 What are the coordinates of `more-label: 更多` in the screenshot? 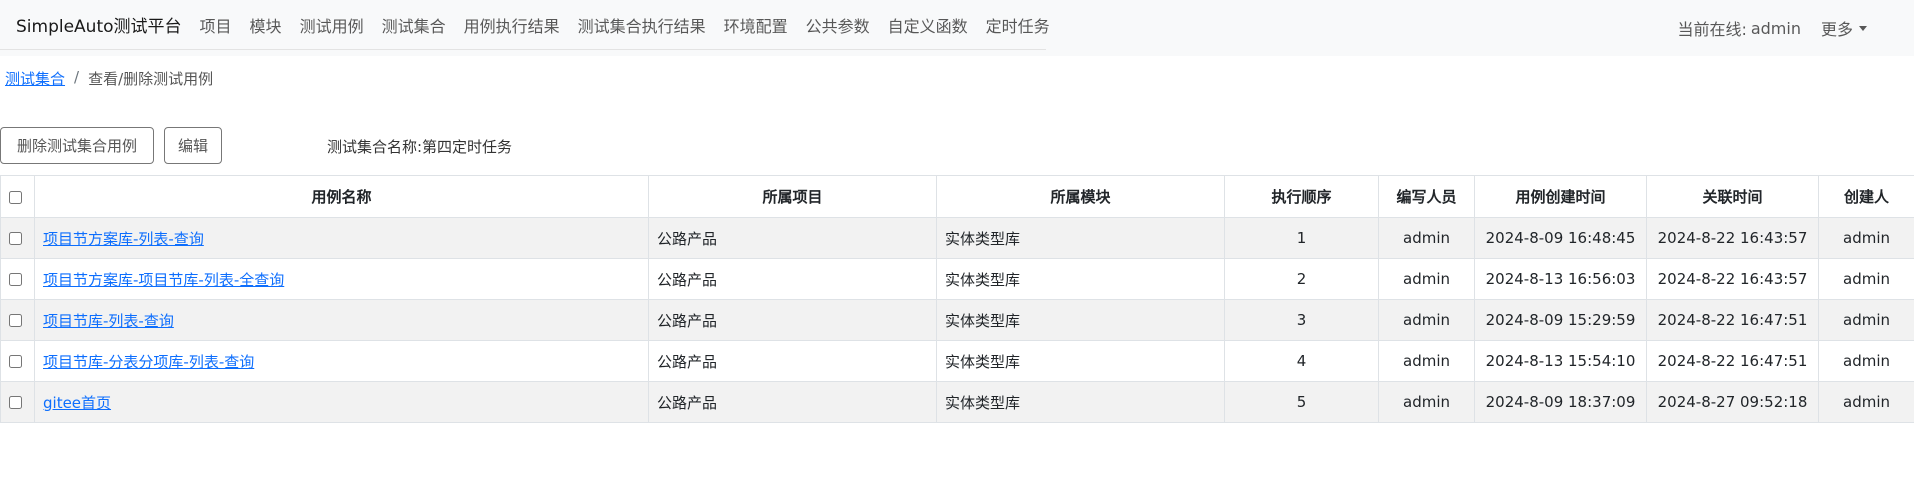 It's located at (1836, 29).